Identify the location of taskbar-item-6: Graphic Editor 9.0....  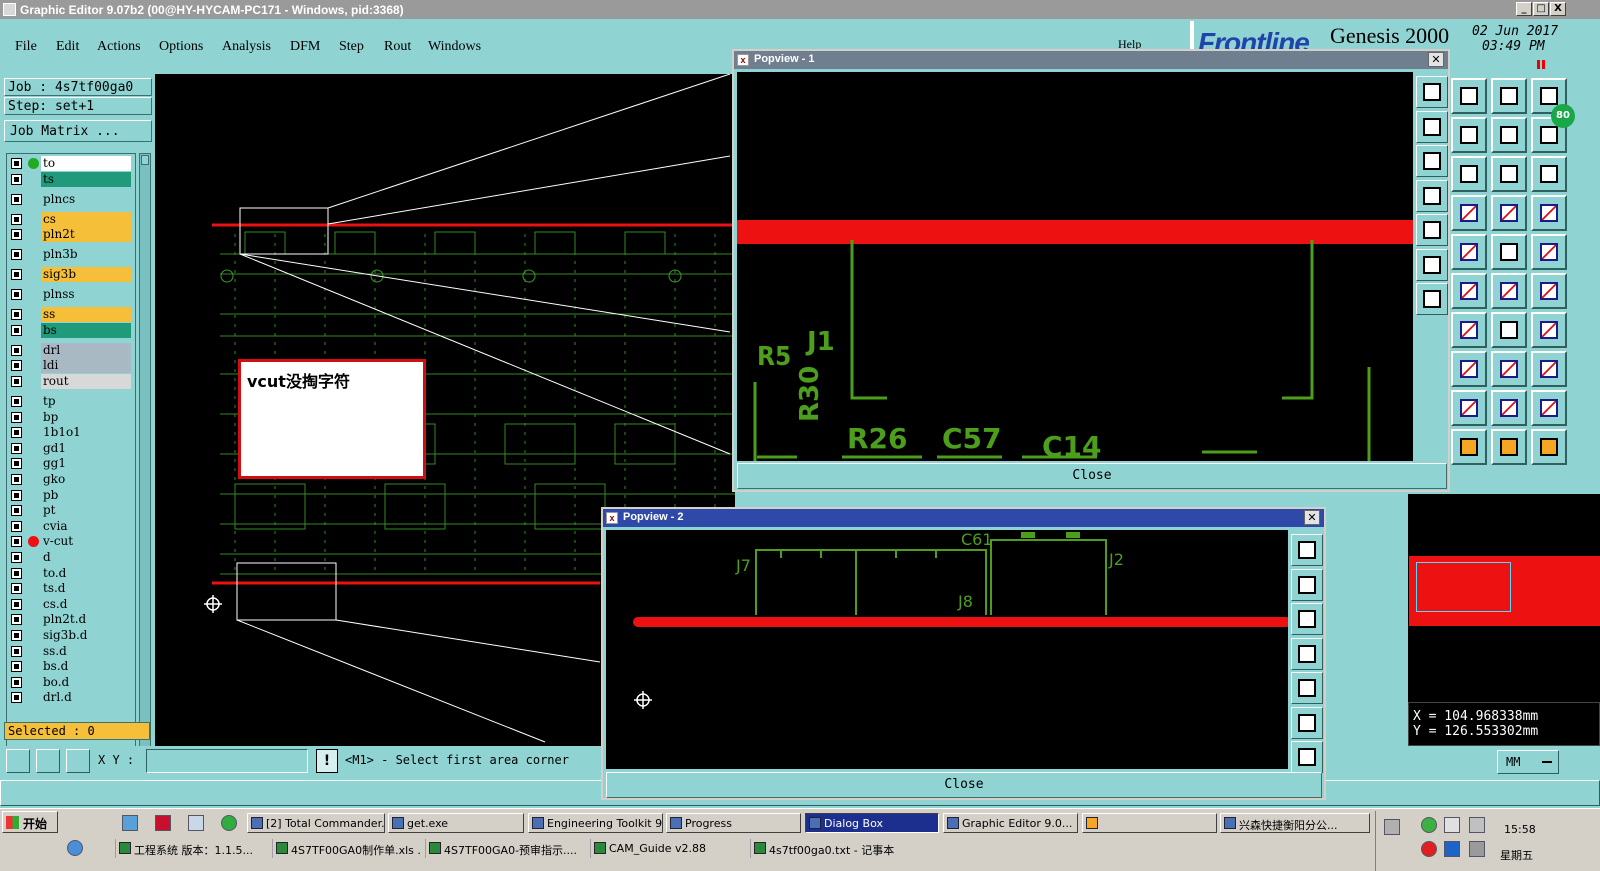
(1010, 823).